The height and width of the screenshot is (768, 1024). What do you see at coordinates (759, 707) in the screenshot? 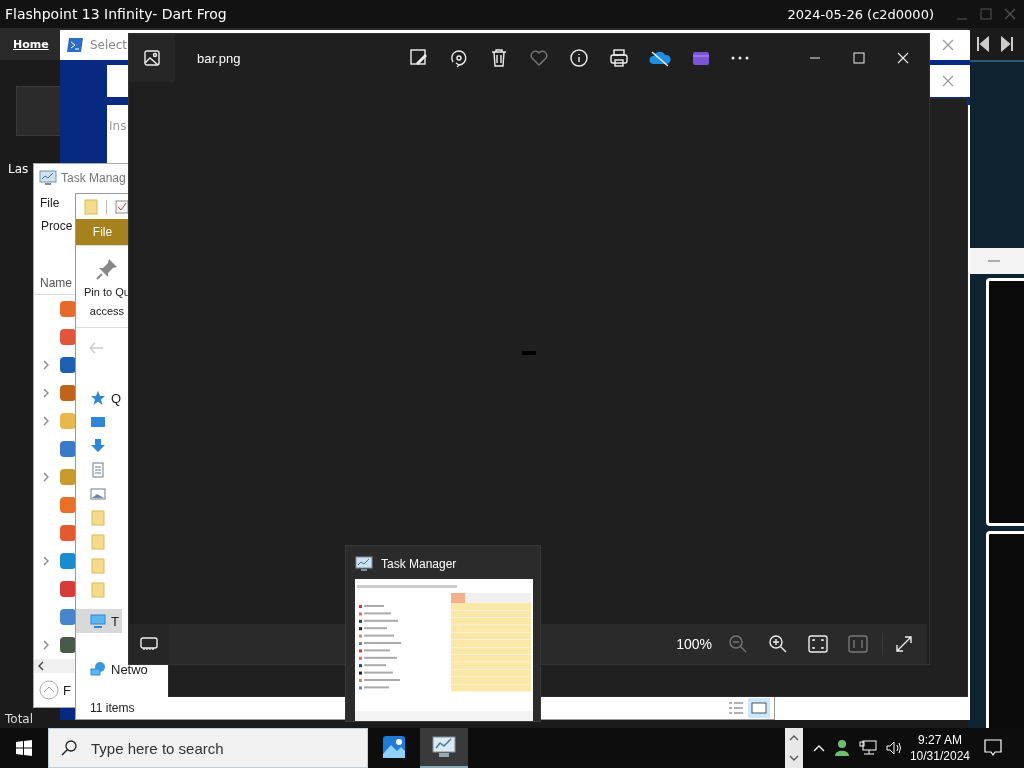
I see `thumbnail-view-icon` at bounding box center [759, 707].